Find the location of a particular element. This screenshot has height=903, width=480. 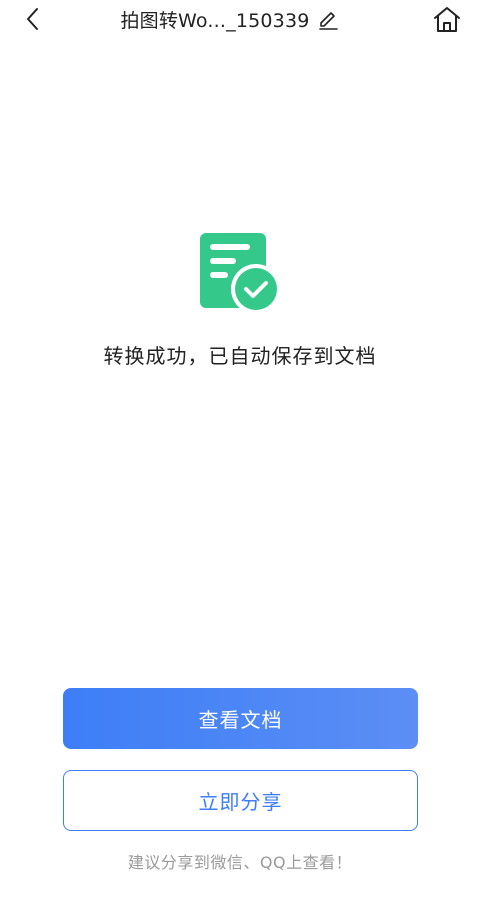

chevron-left-icon is located at coordinates (32, 19).